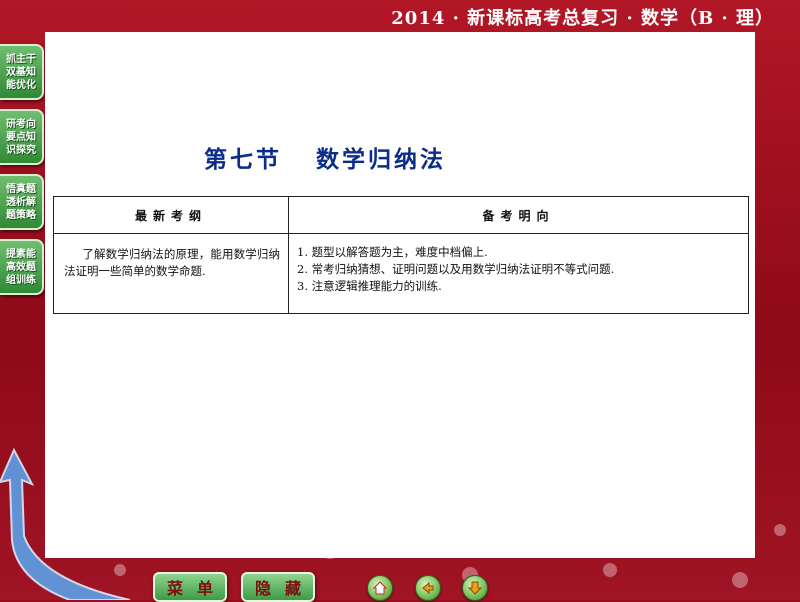  What do you see at coordinates (428, 588) in the screenshot?
I see `back-icon` at bounding box center [428, 588].